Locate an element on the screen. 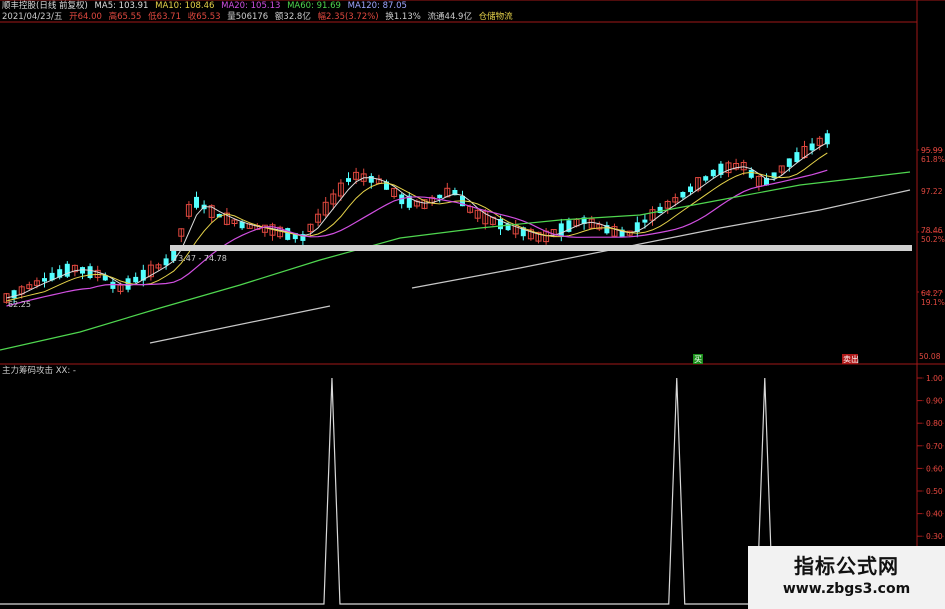 This screenshot has width=945, height=609. open-label: 开64.00 is located at coordinates (85, 17).